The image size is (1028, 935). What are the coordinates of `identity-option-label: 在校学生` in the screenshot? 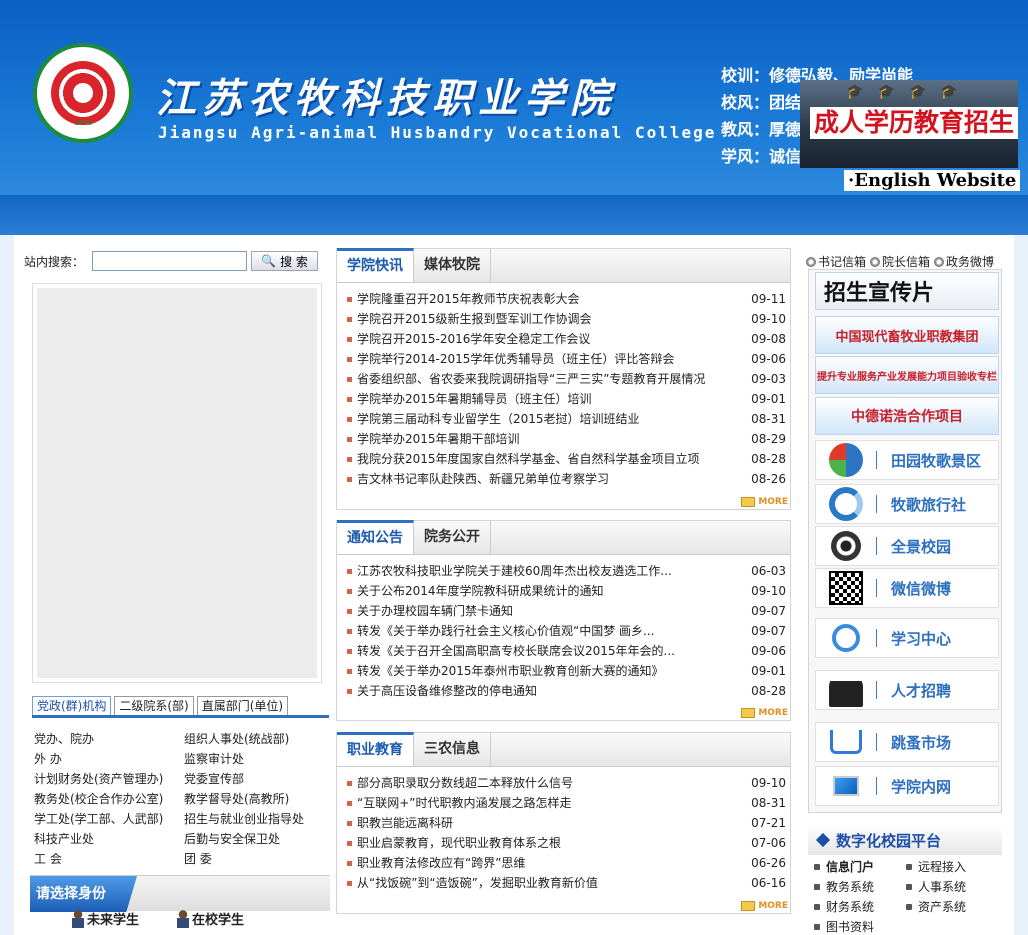 It's located at (218, 920).